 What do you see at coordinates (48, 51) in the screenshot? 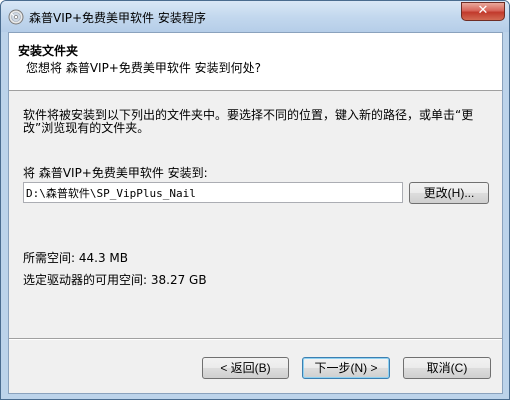
I see `page-title: 安装文件夹` at bounding box center [48, 51].